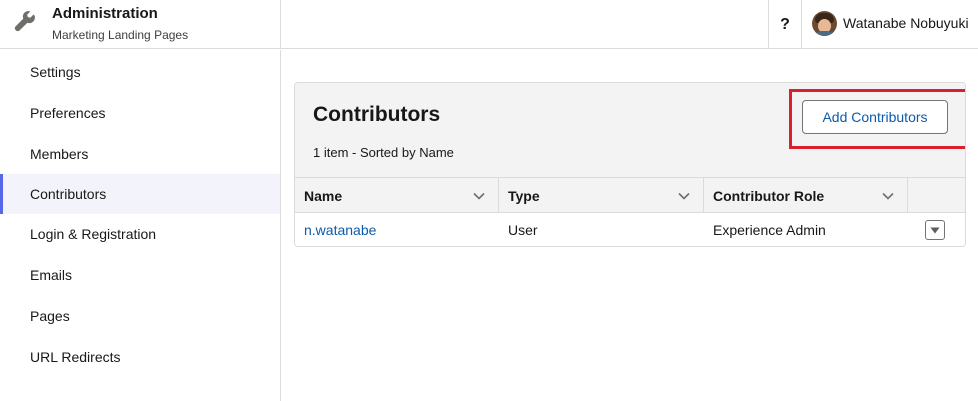  What do you see at coordinates (524, 195) in the screenshot?
I see `column-label: Type` at bounding box center [524, 195].